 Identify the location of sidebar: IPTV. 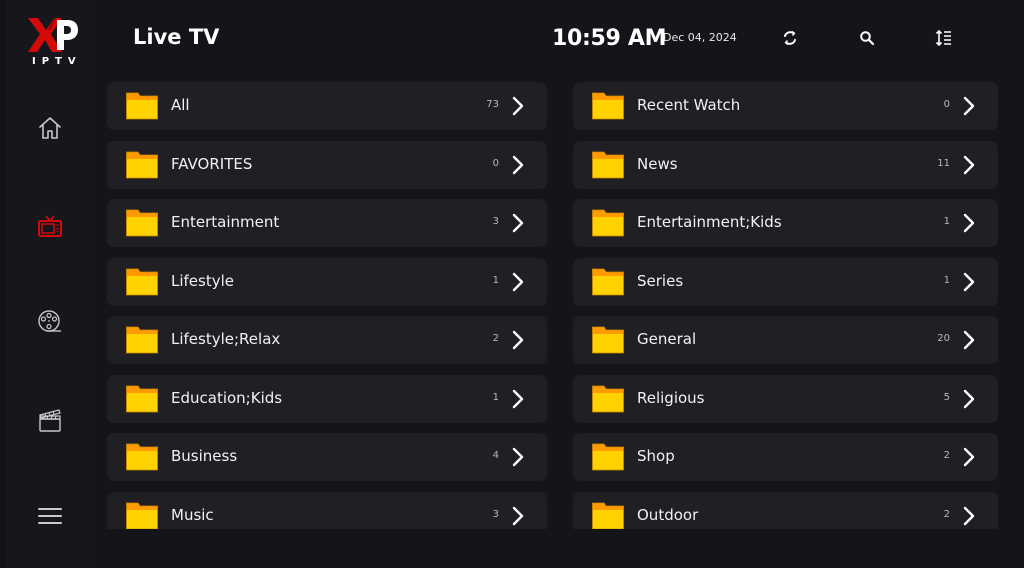
(48, 284).